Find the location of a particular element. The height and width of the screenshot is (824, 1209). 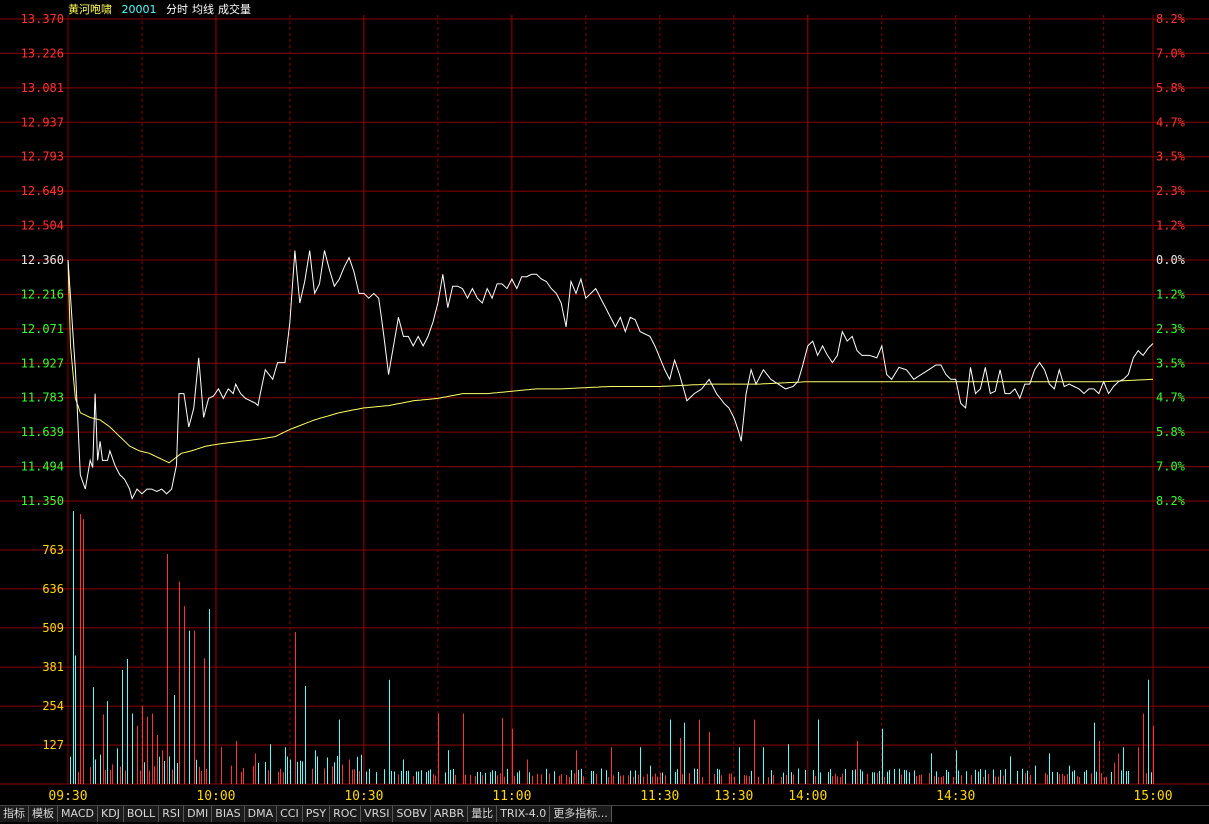

volume-tick-label: 254 is located at coordinates (53, 706).